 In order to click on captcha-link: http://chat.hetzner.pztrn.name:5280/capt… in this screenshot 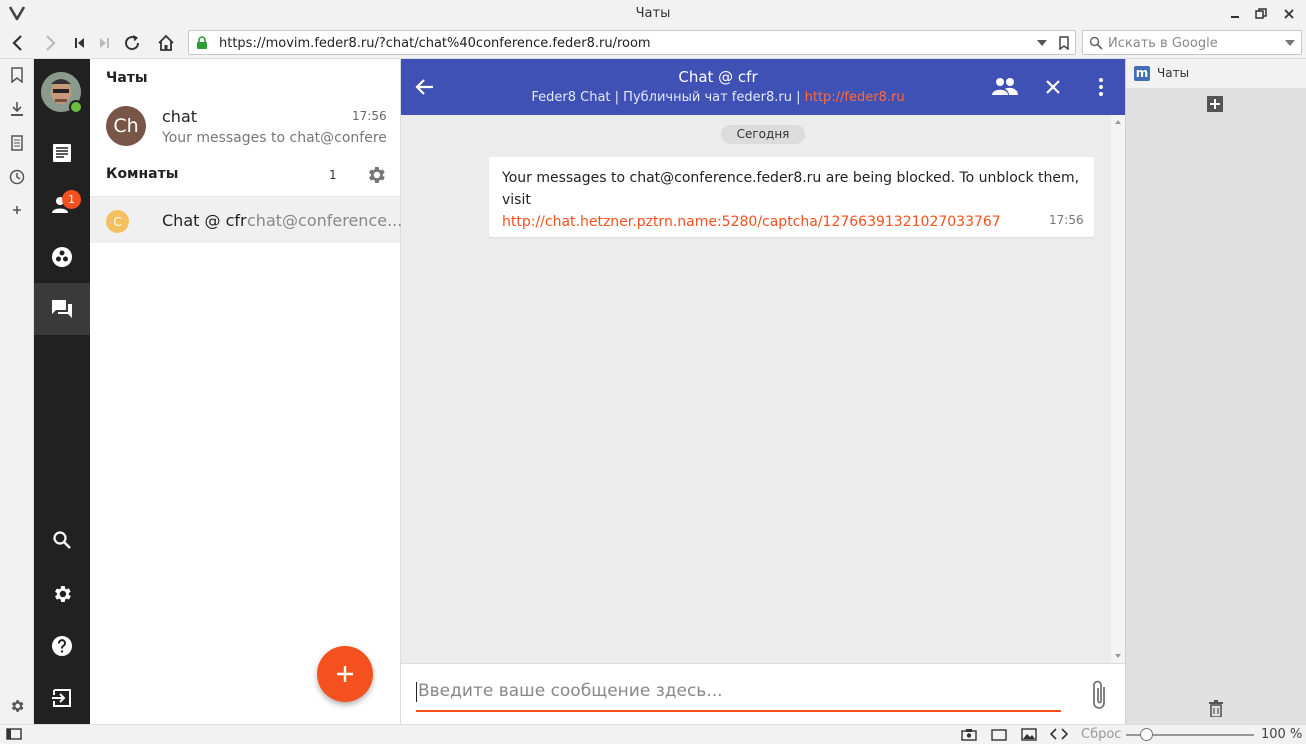, I will do `click(751, 222)`.